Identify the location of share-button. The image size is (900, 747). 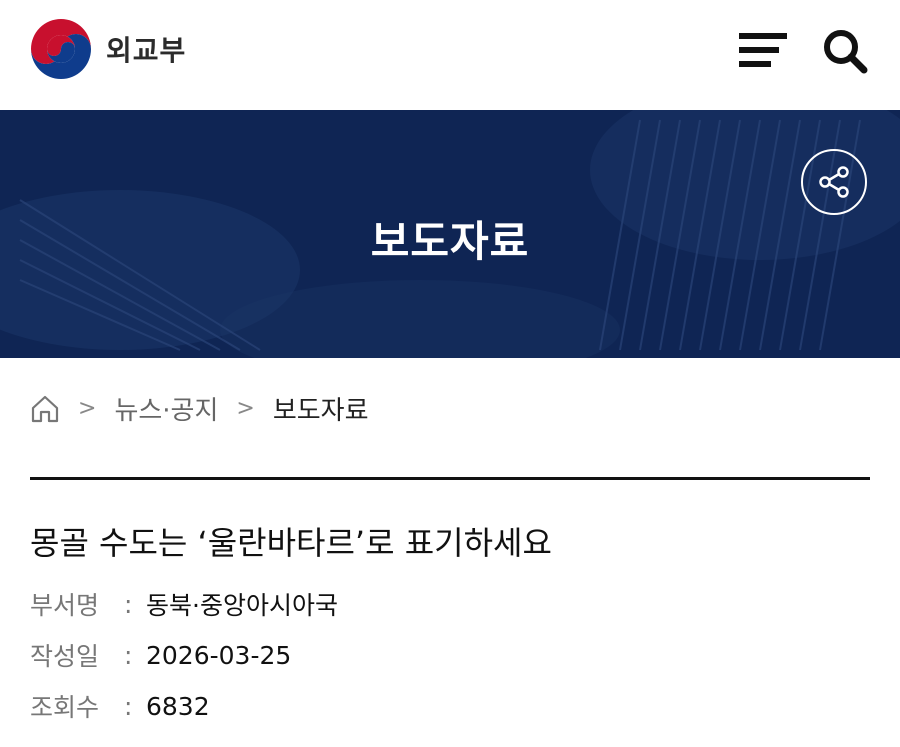
(834, 182).